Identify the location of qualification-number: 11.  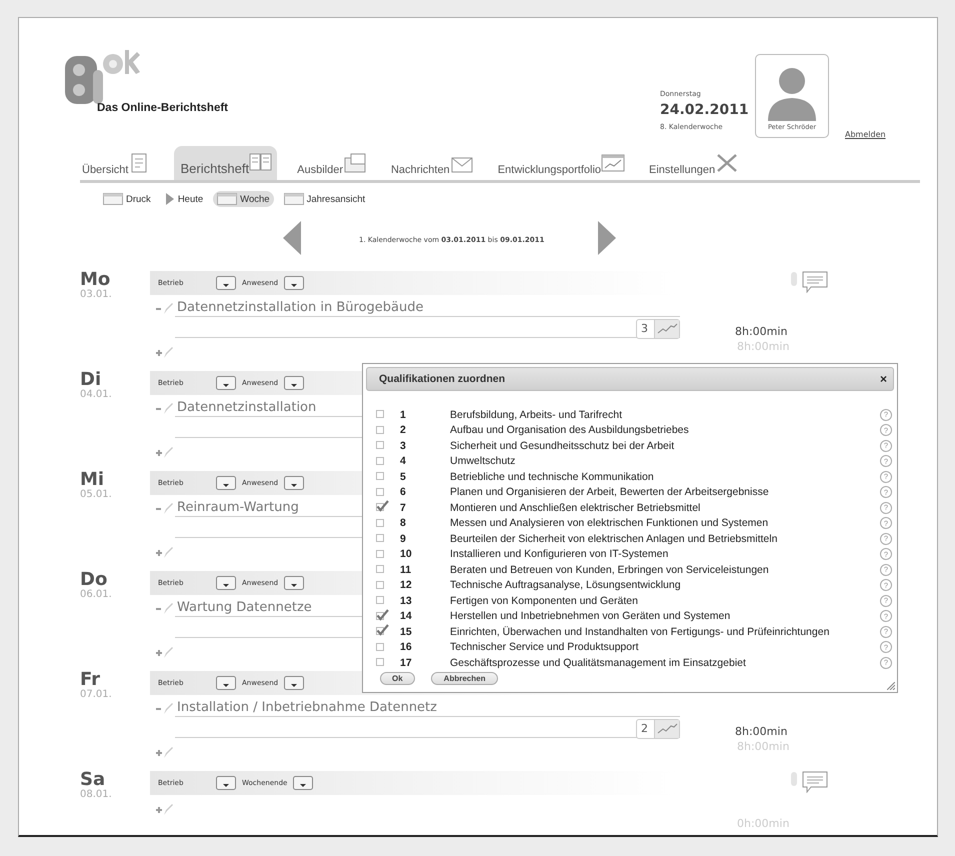
(406, 570).